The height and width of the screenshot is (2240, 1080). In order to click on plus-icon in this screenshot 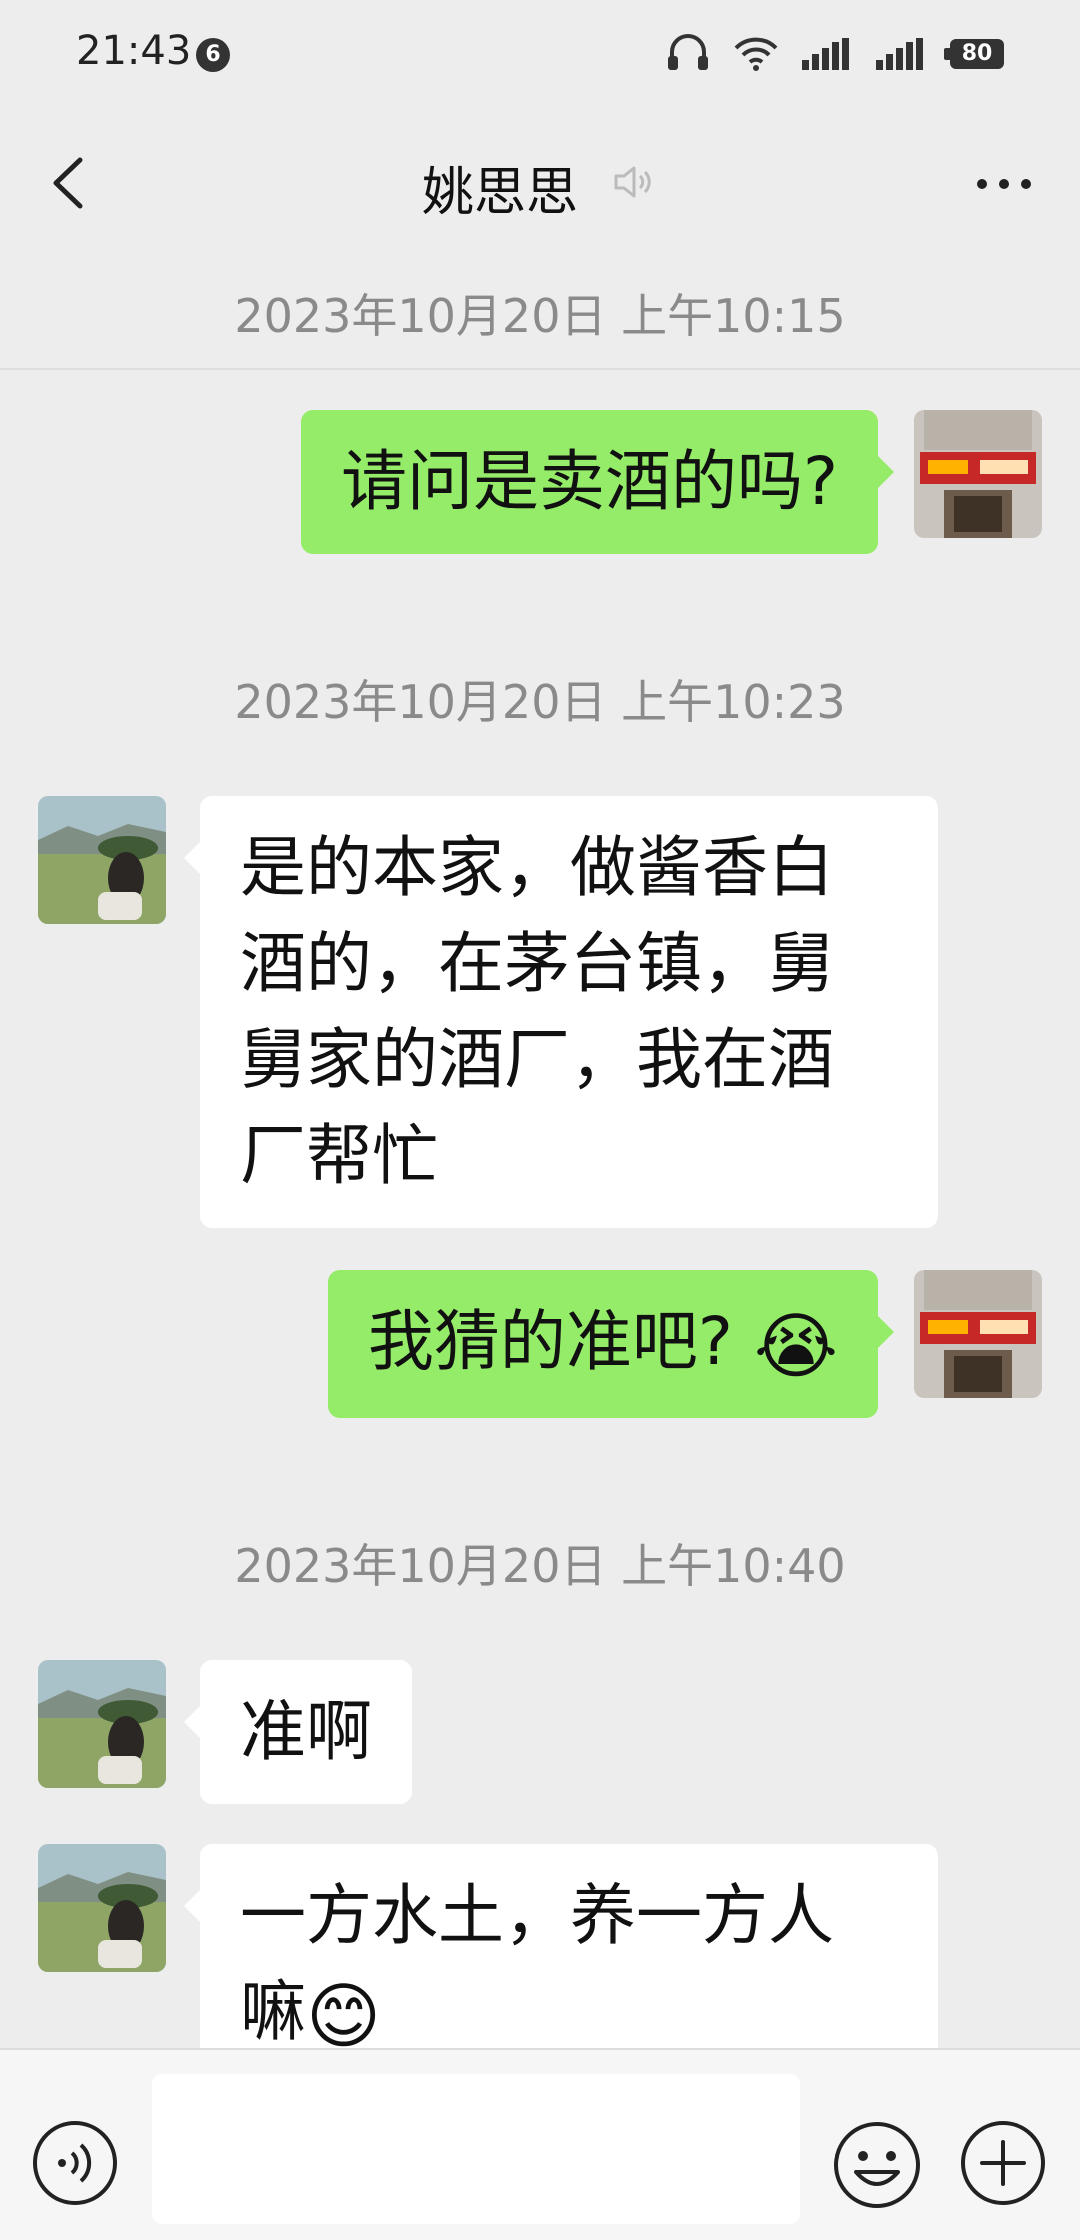, I will do `click(1003, 2163)`.